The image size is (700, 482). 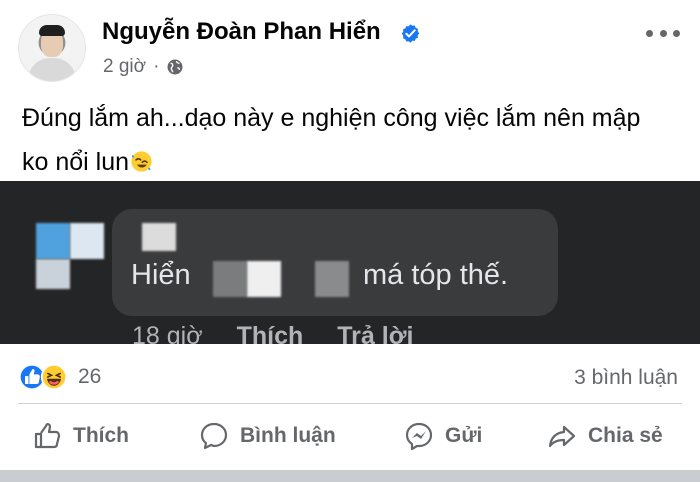 I want to click on share-button-label: Chia sẻ, so click(x=625, y=435).